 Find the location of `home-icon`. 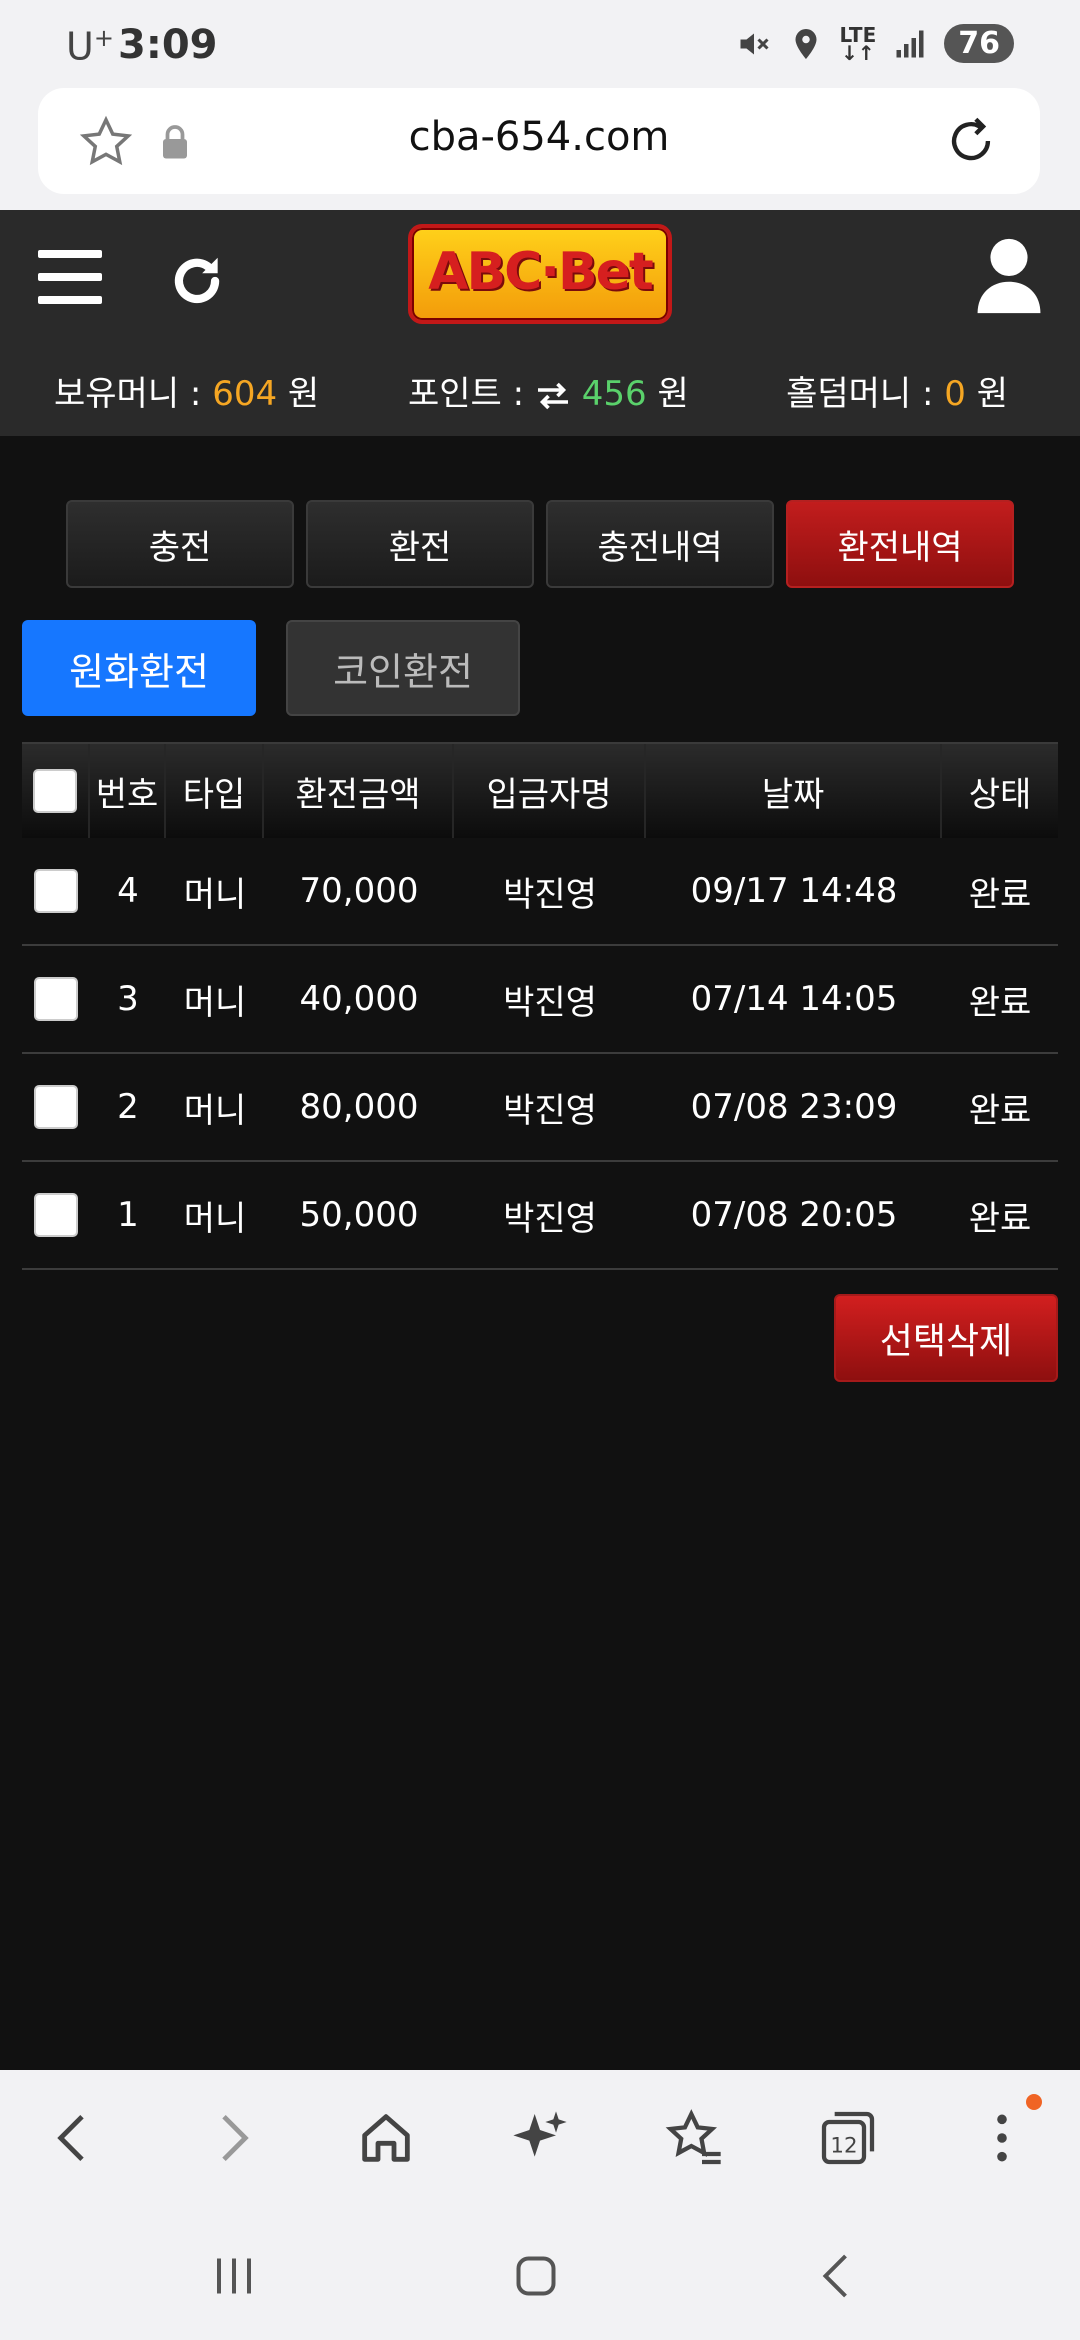

home-icon is located at coordinates (386, 2138).